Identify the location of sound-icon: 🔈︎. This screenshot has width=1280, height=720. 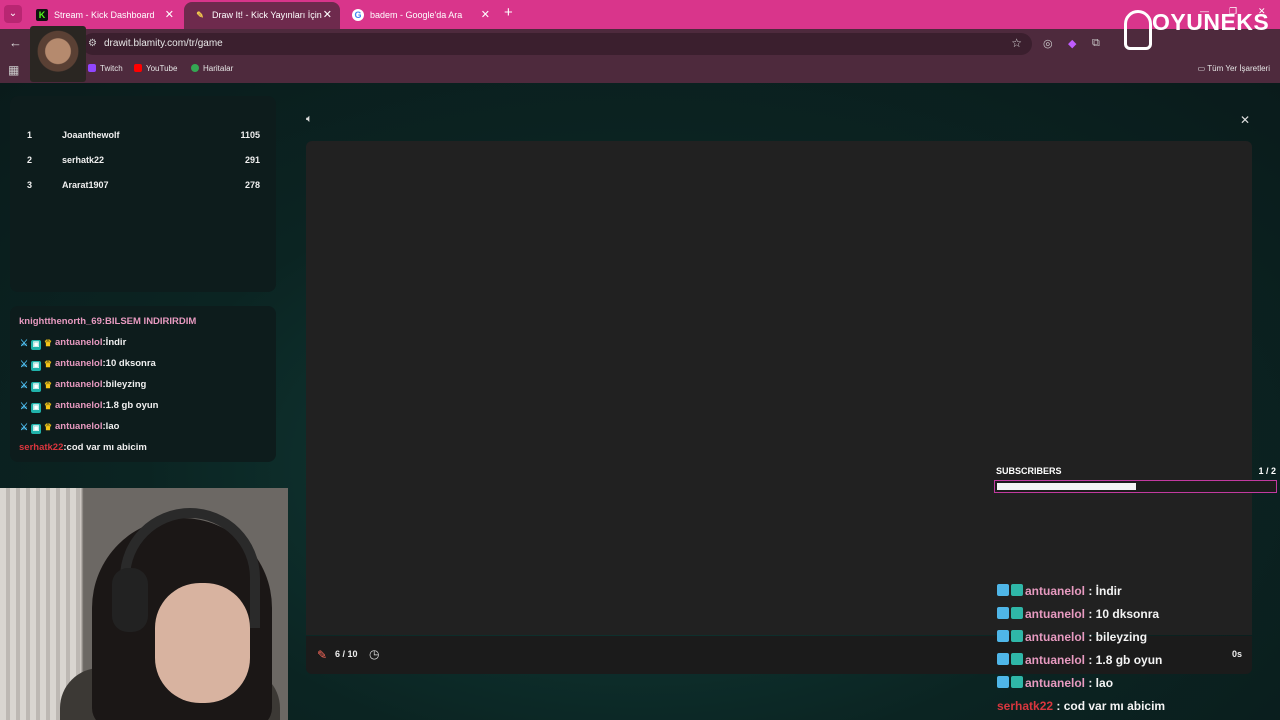
(309, 119).